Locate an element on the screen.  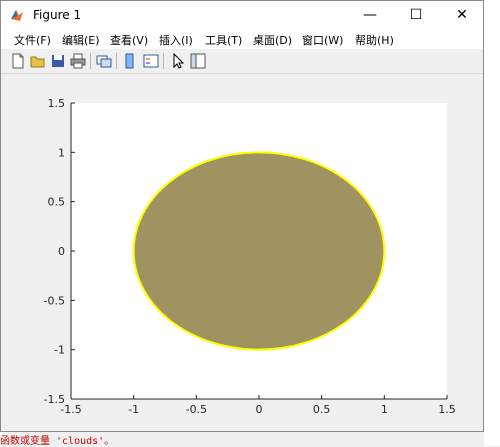
menu-help: 帮助(H) is located at coordinates (374, 40).